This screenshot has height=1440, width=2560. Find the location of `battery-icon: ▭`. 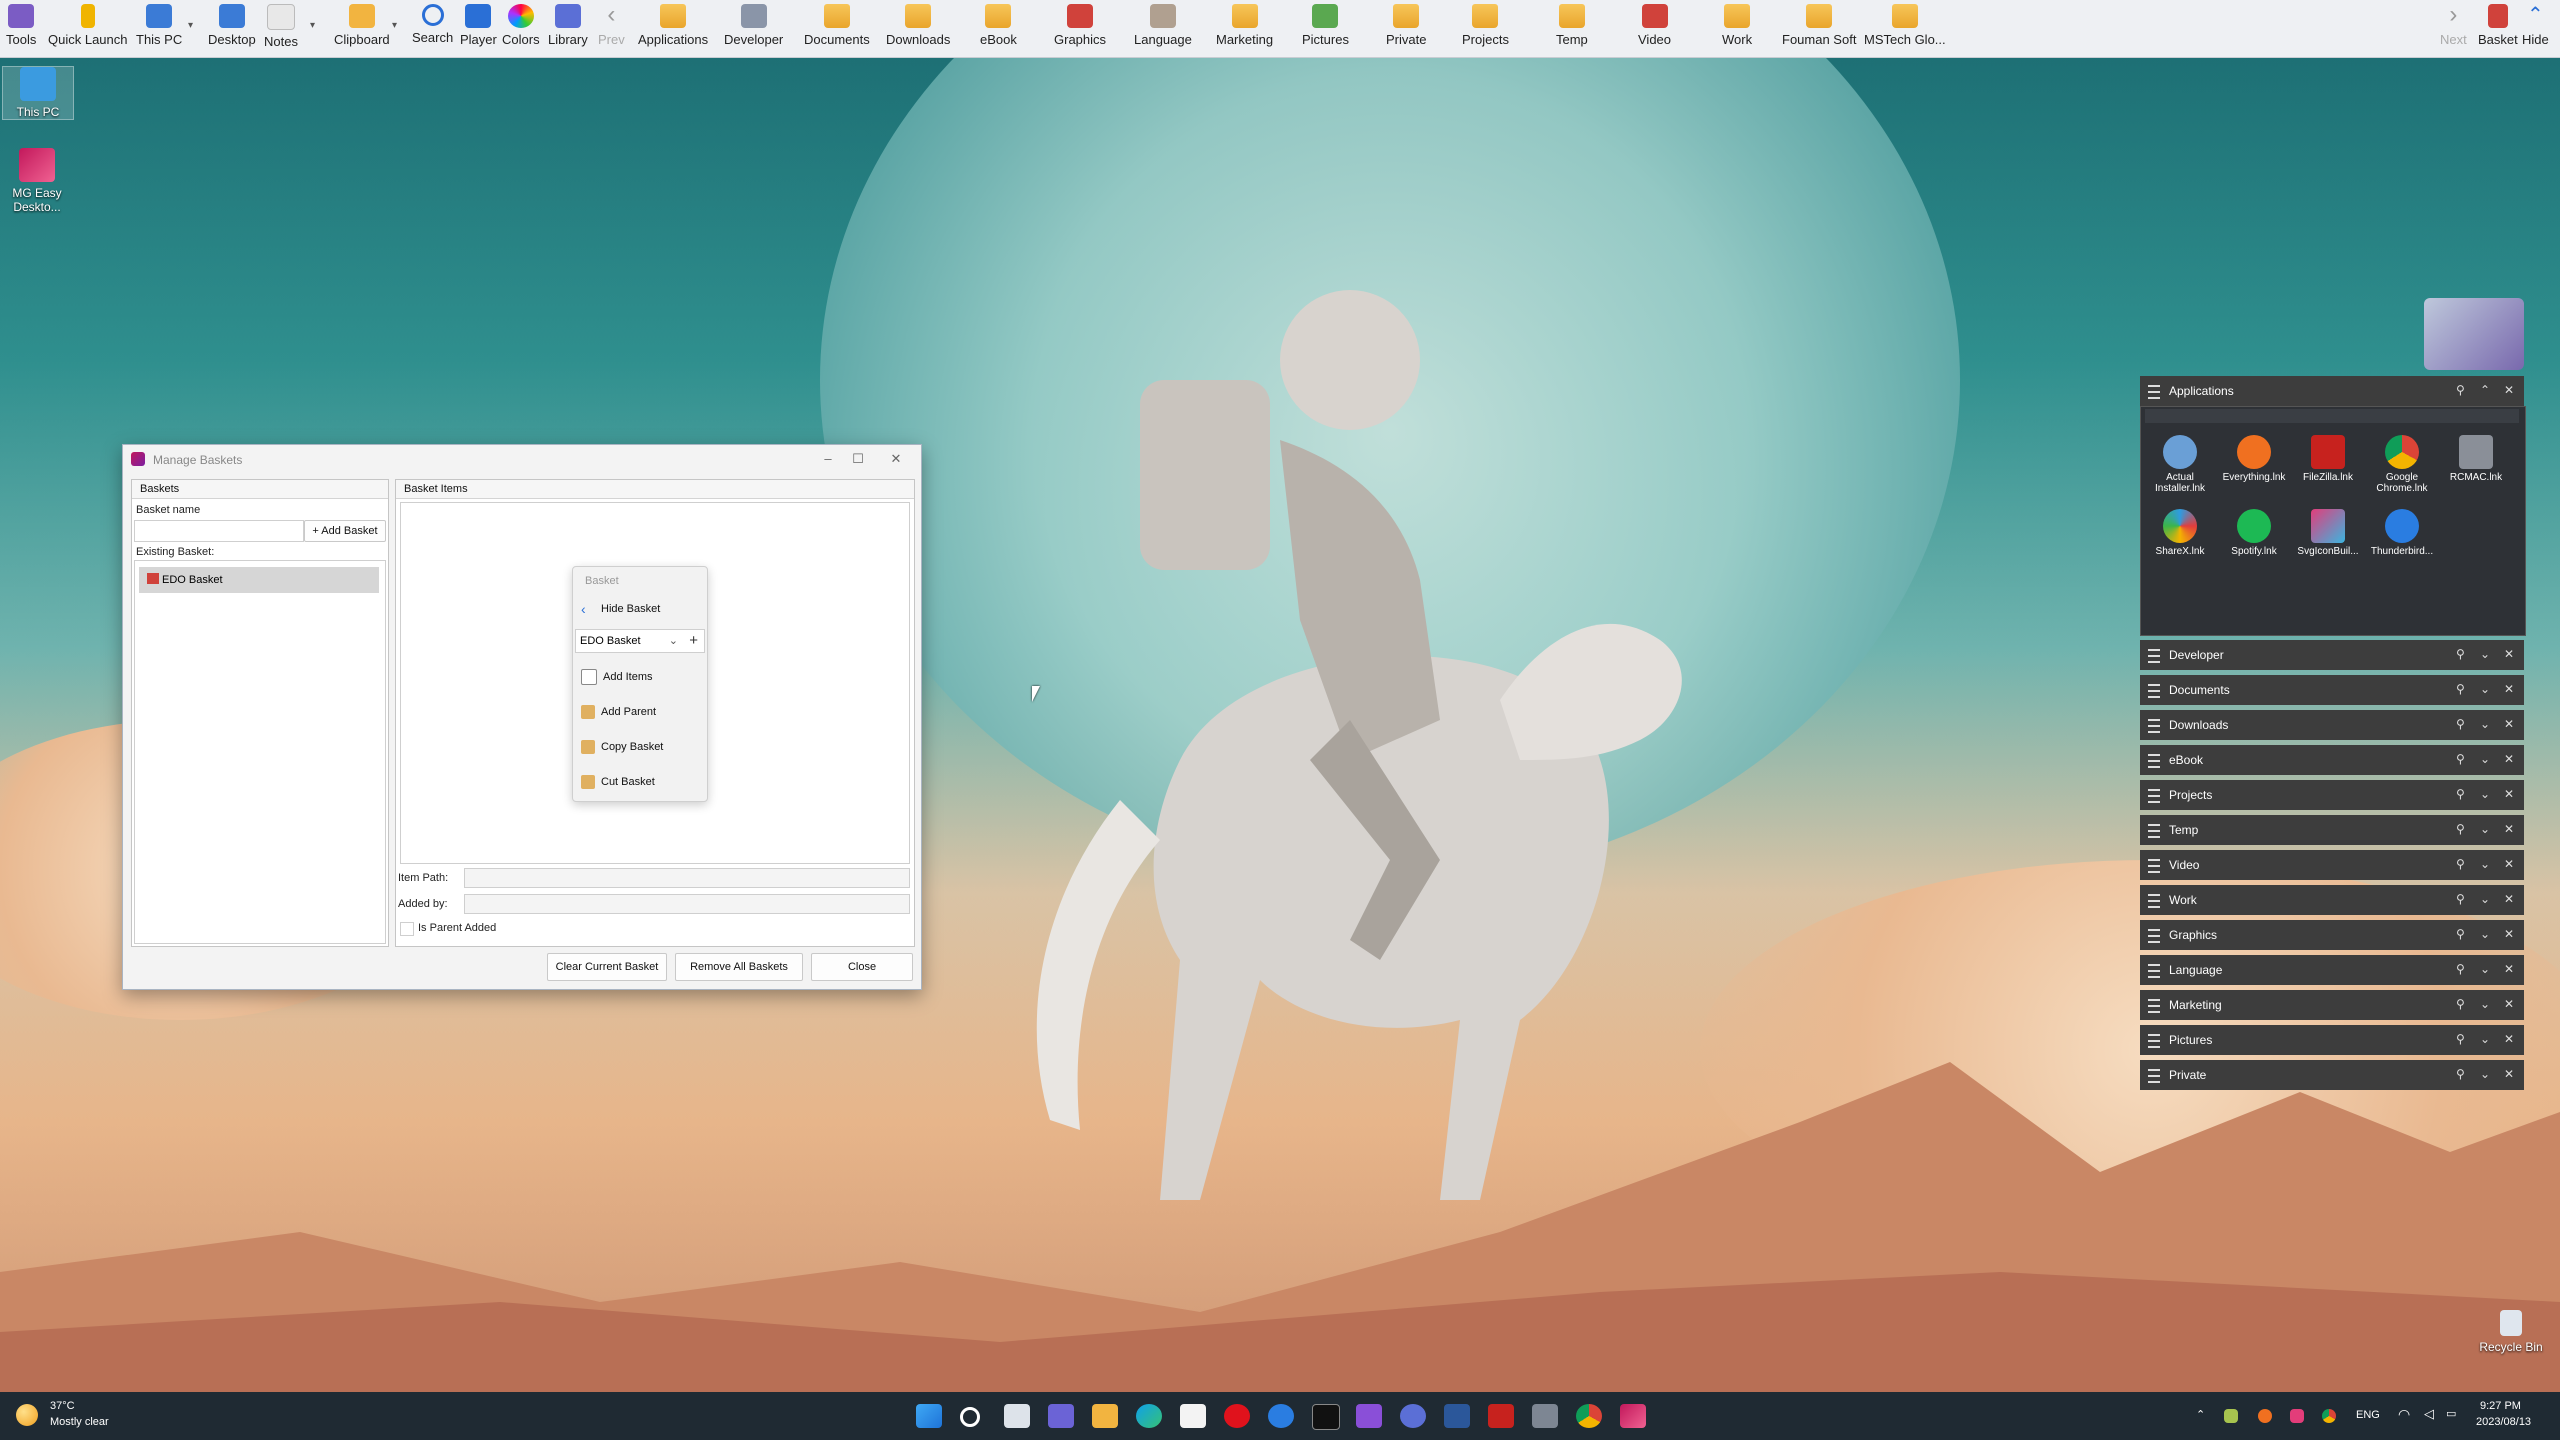

battery-icon: ▭ is located at coordinates (2451, 1413).